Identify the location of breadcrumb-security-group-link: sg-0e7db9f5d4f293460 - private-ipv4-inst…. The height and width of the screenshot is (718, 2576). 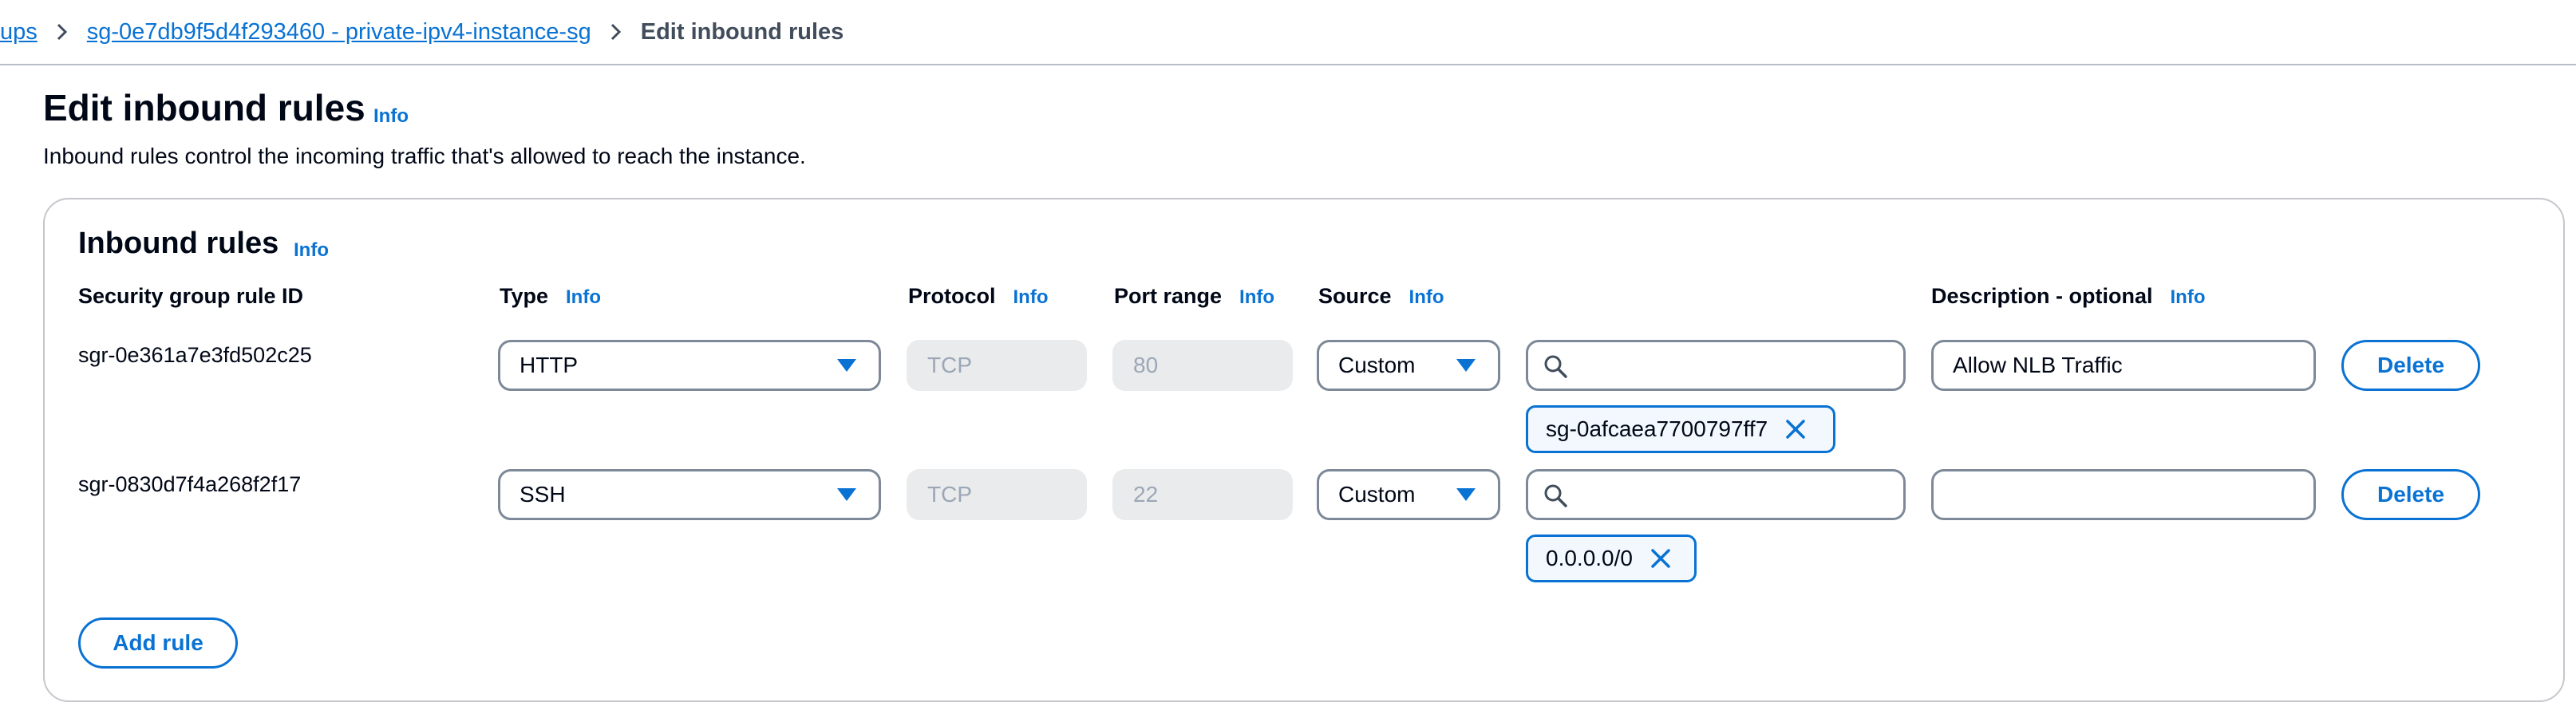
(339, 32).